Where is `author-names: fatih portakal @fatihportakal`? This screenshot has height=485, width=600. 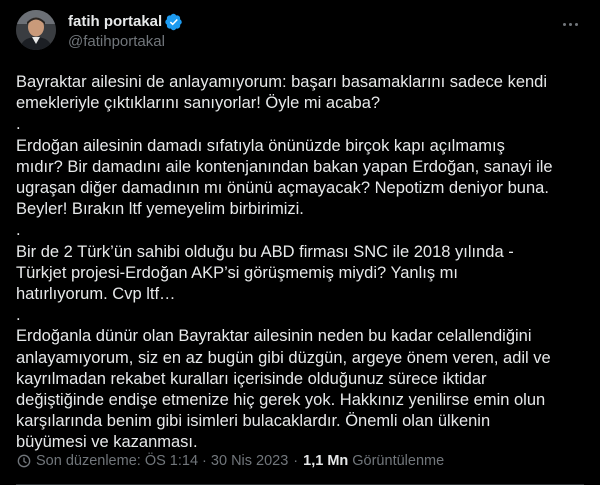
author-names: fatih portakal @fatihportakal is located at coordinates (125, 32).